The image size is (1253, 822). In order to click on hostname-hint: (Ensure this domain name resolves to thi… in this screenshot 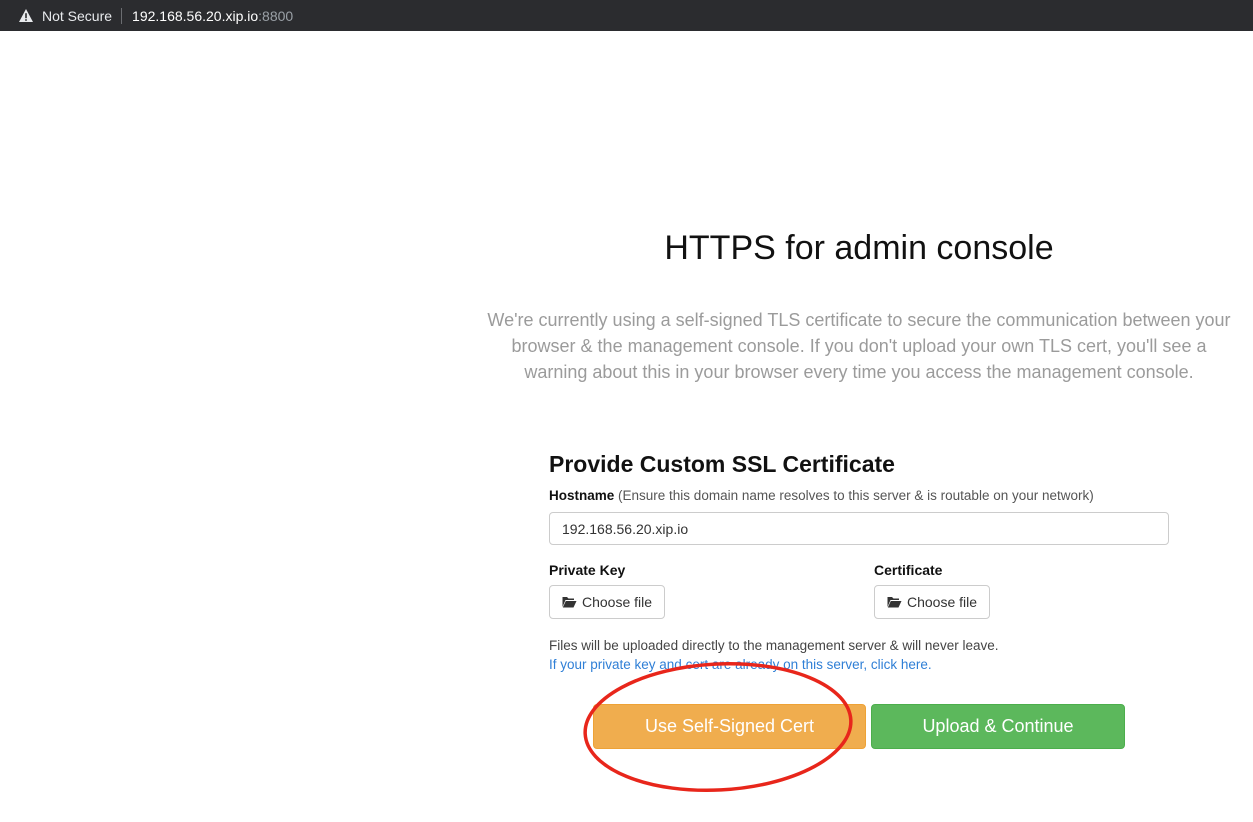, I will do `click(856, 495)`.